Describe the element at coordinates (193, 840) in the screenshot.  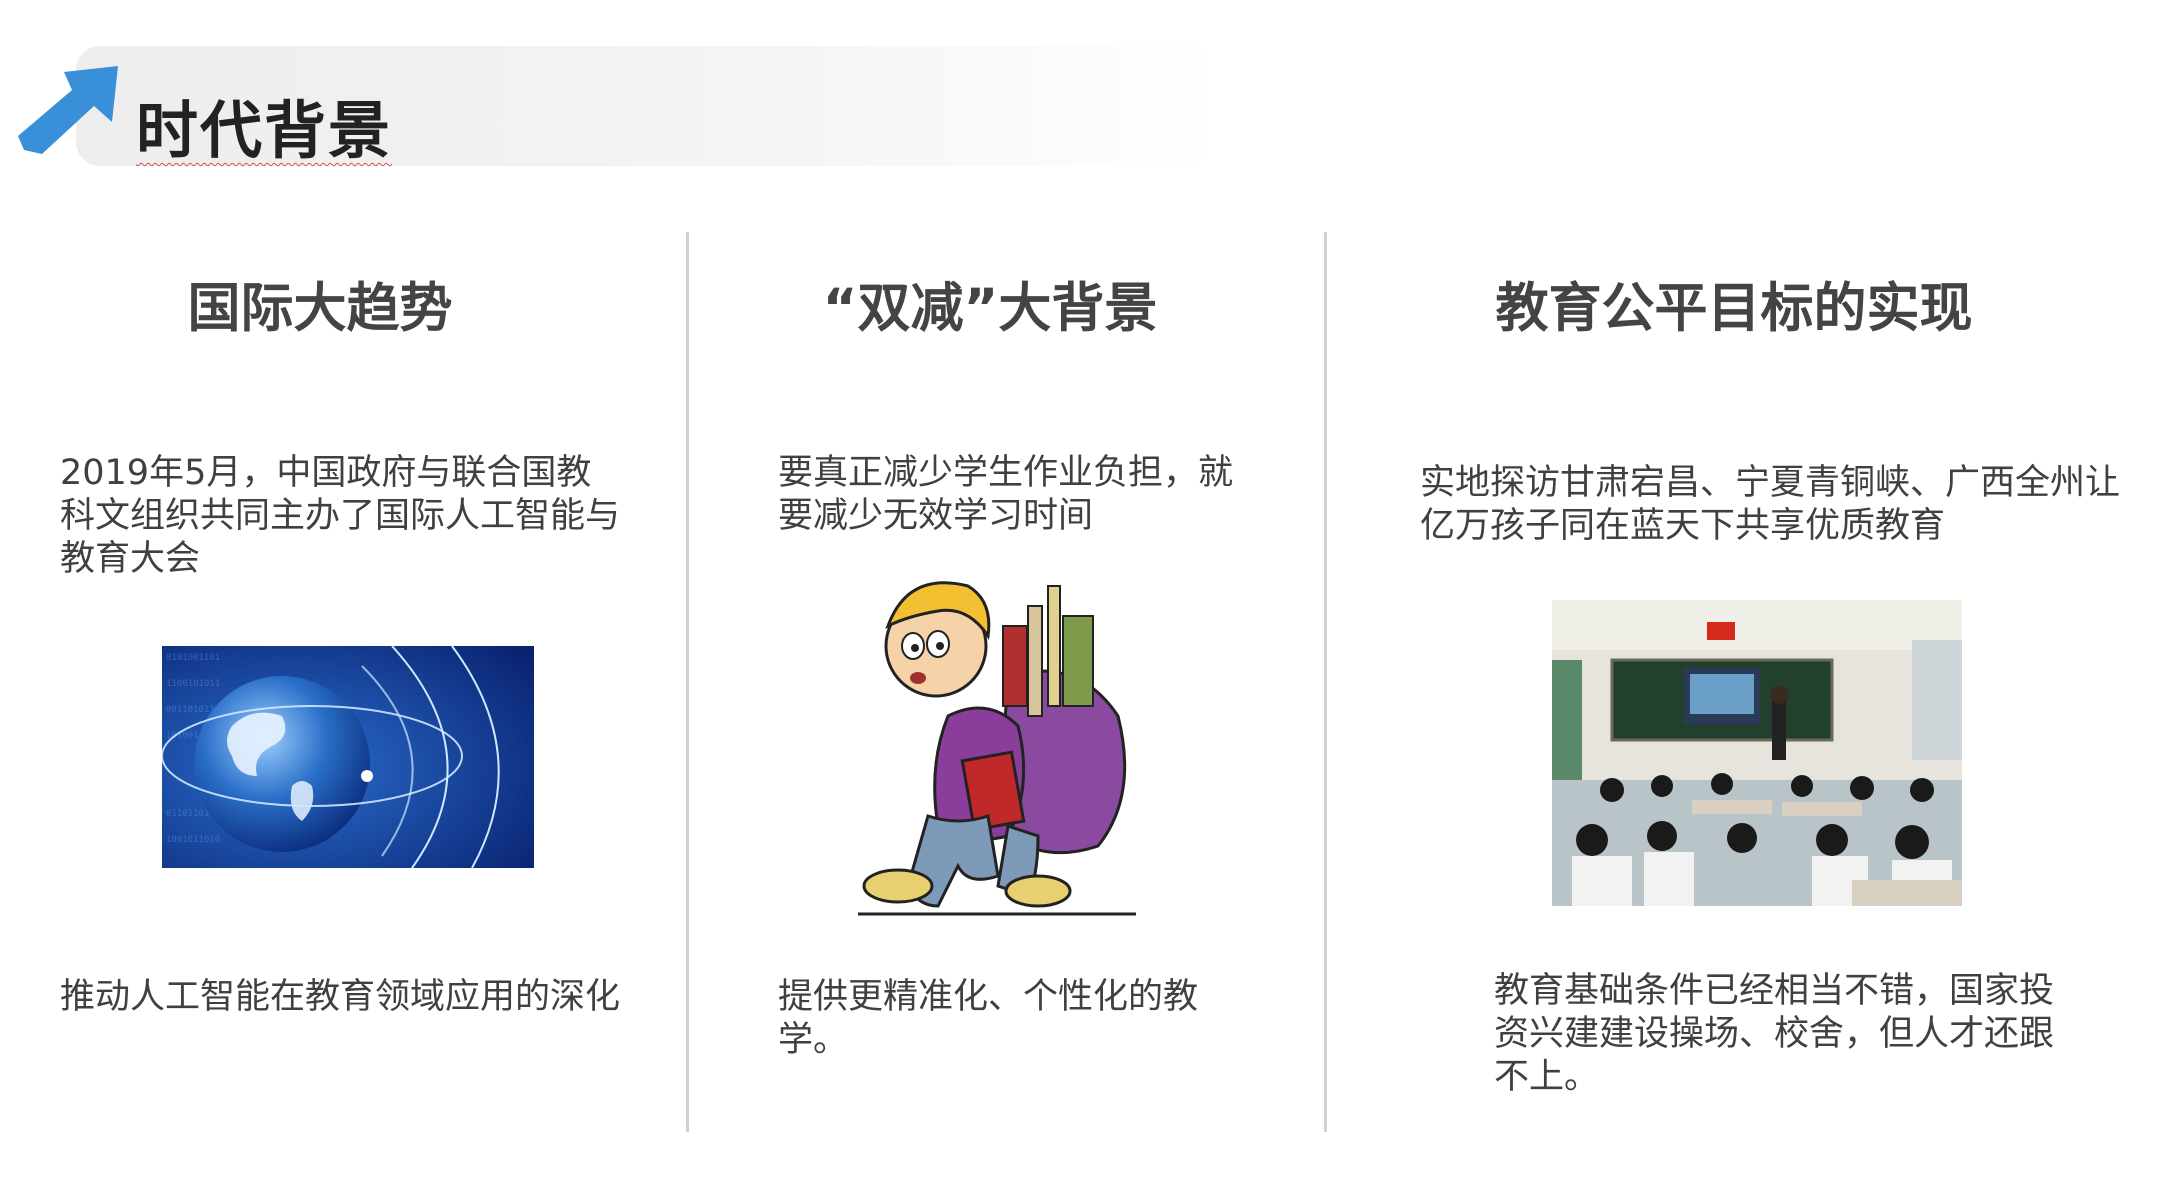
I see `svg-text: 1001011010` at that location.